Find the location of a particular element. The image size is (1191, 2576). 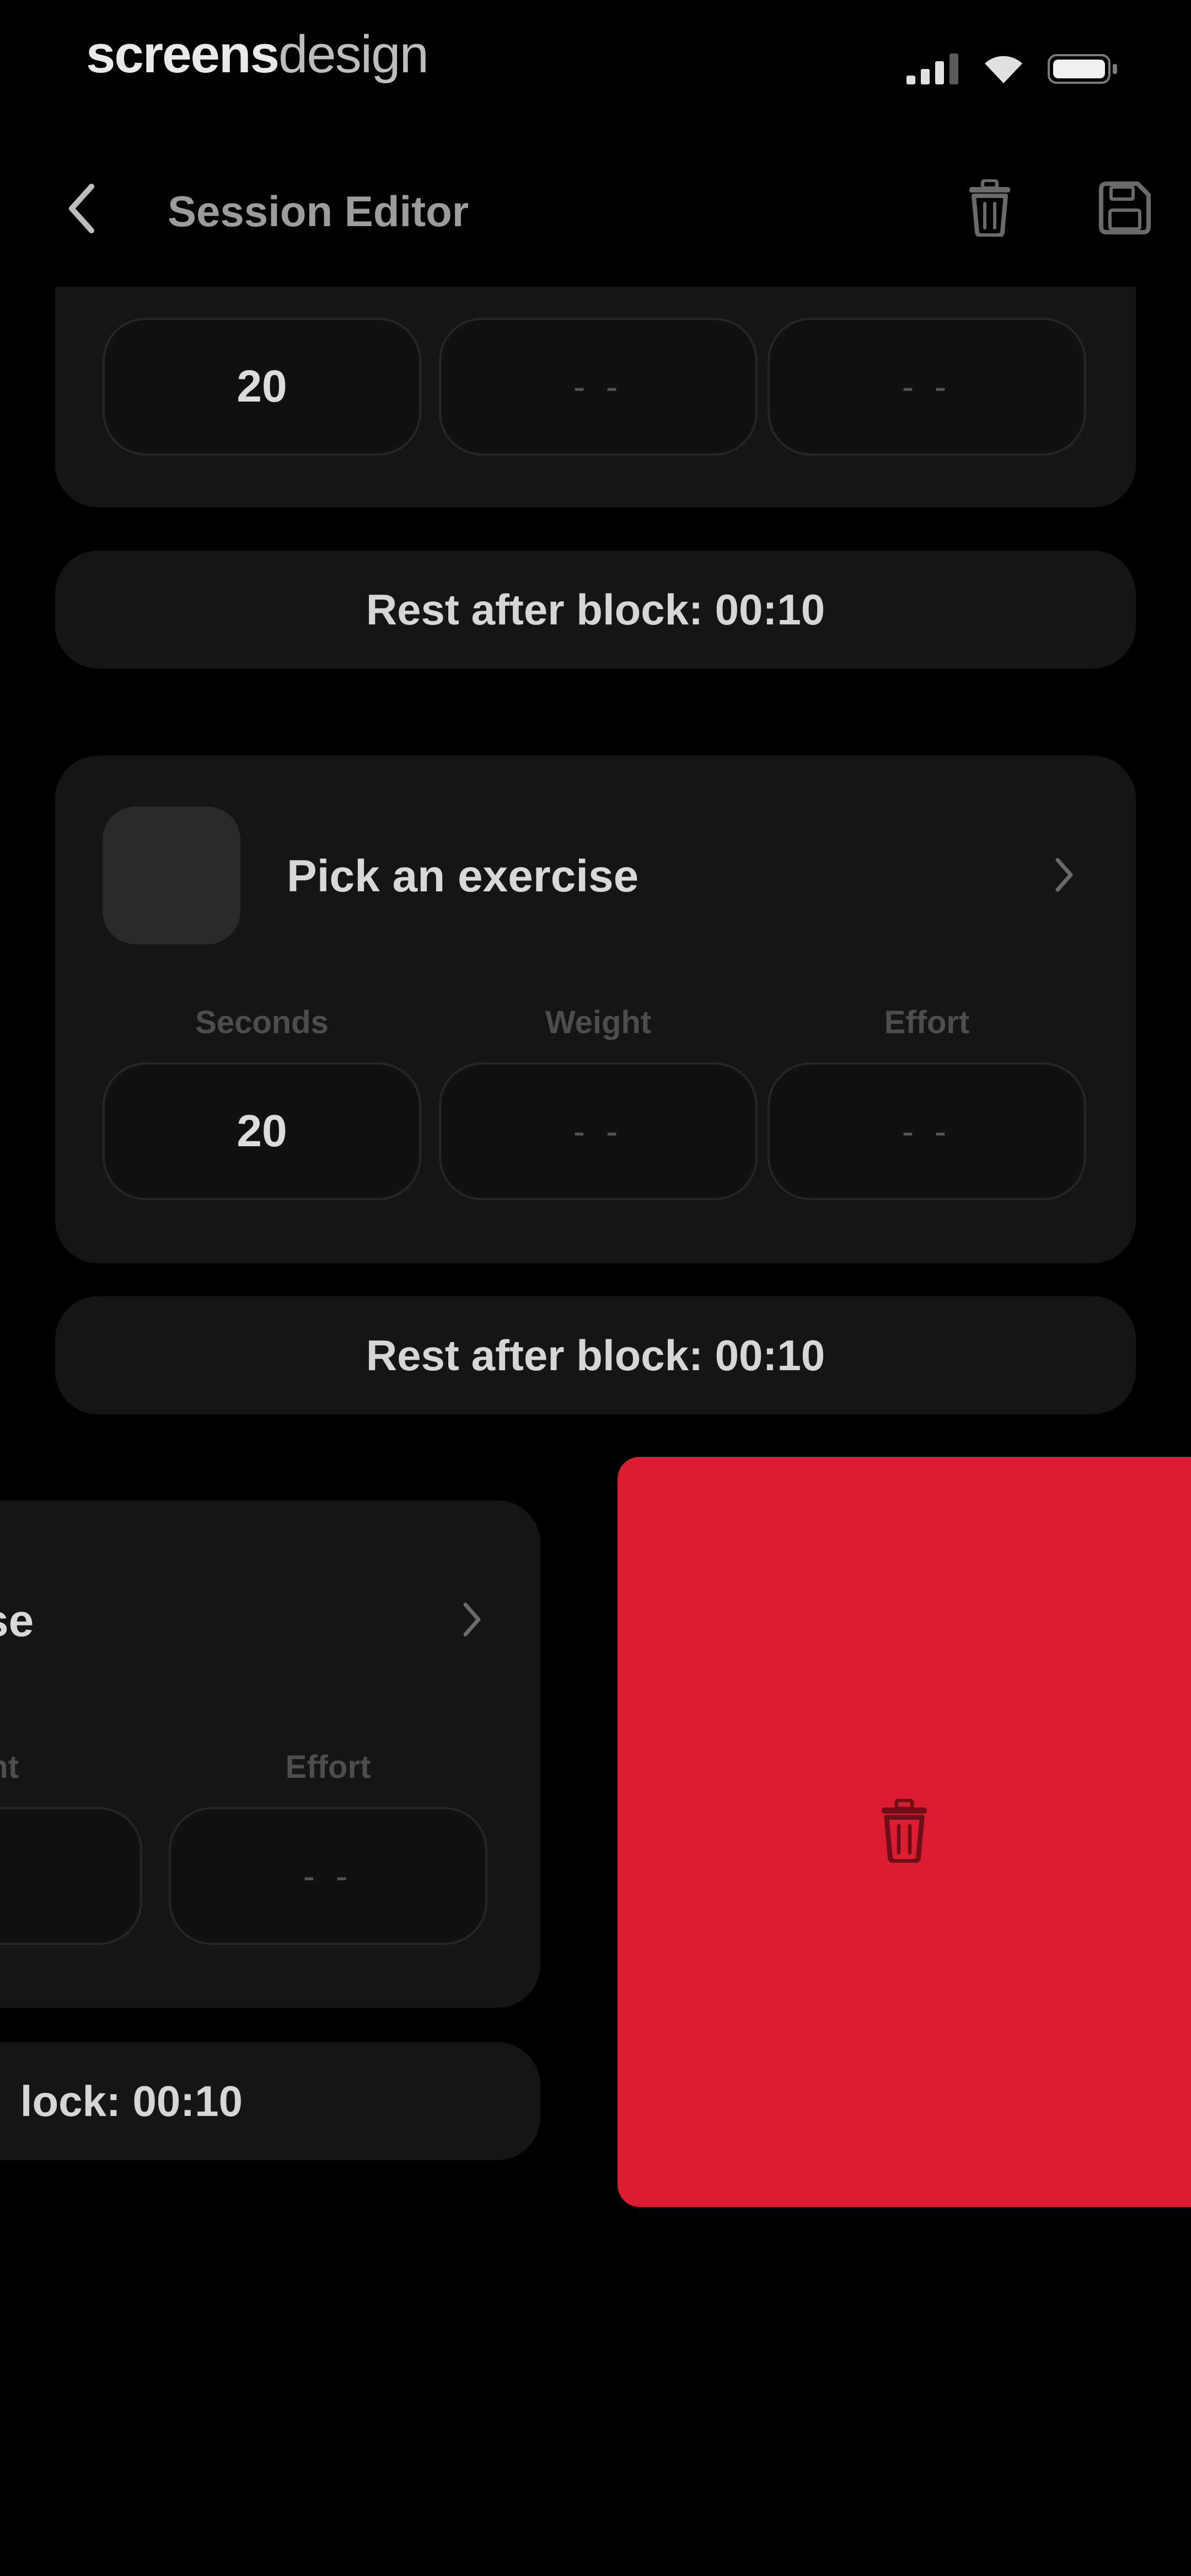

back-button is located at coordinates (82, 209).